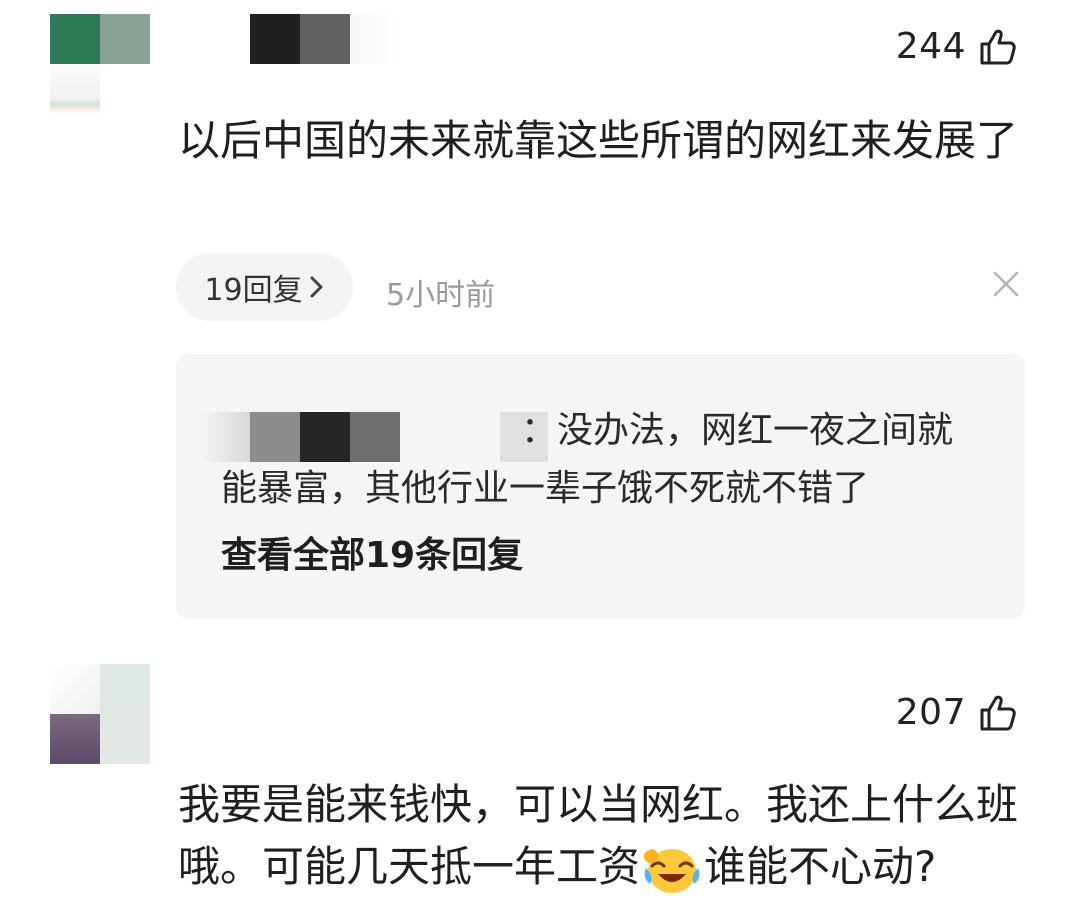 This screenshot has width=1080, height=914. I want to click on comment-text: 以后中国的未来就靠这些所谓的网红来发展了, so click(598, 140).